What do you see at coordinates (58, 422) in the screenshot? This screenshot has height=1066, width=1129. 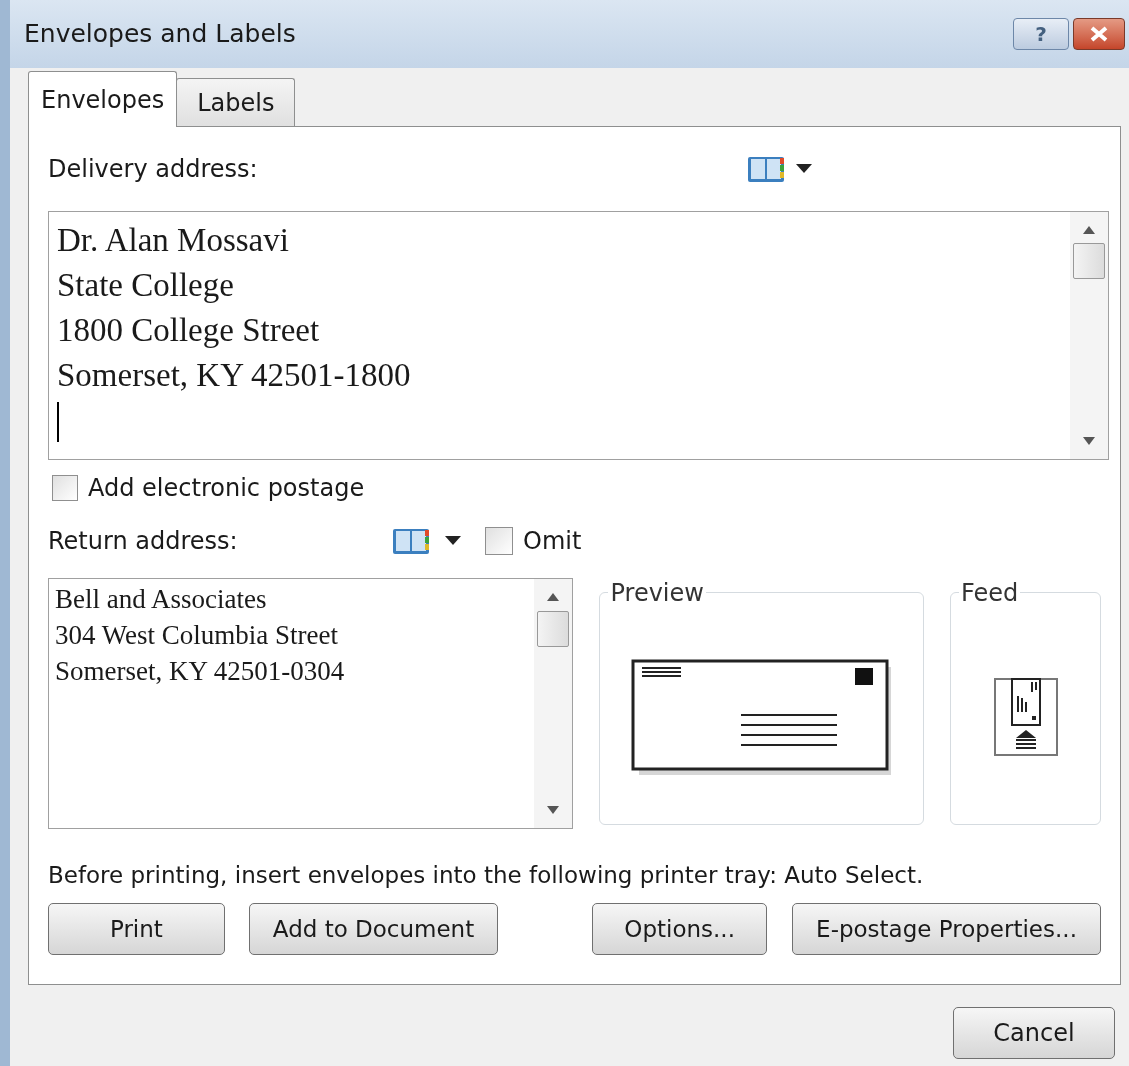 I see `text-cursor` at bounding box center [58, 422].